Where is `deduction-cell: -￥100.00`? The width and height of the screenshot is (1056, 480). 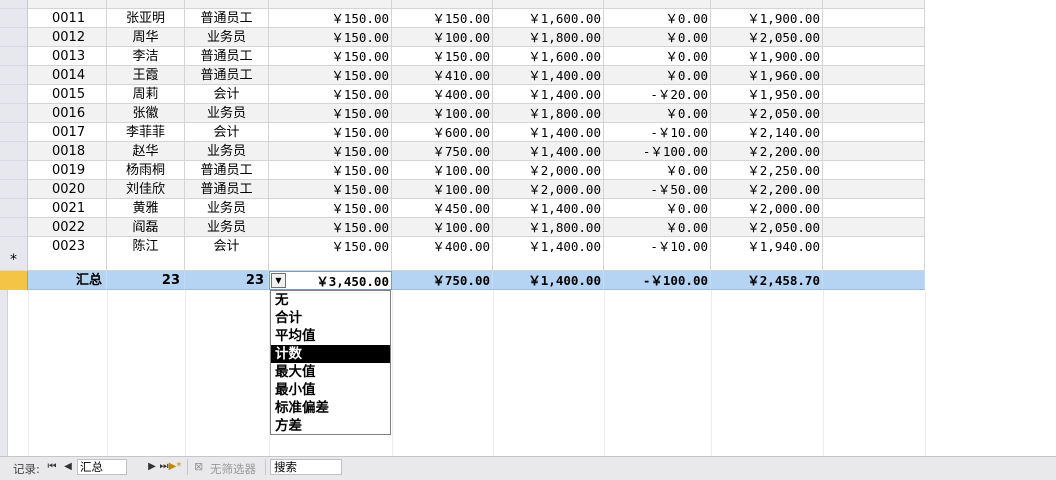 deduction-cell: -￥100.00 is located at coordinates (657, 151).